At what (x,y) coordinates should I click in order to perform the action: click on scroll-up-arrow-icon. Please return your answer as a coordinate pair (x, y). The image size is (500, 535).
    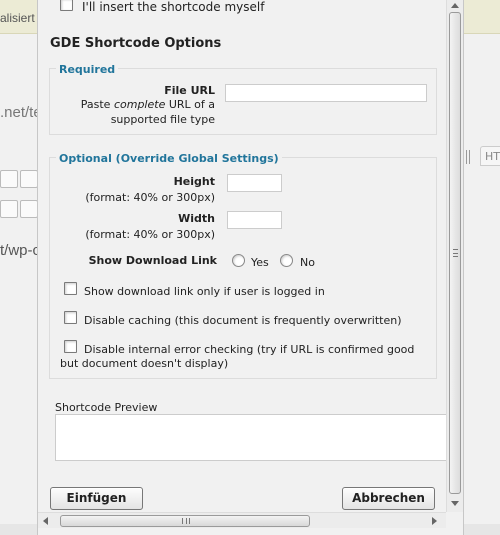
    Looking at the image, I should click on (455, 5).